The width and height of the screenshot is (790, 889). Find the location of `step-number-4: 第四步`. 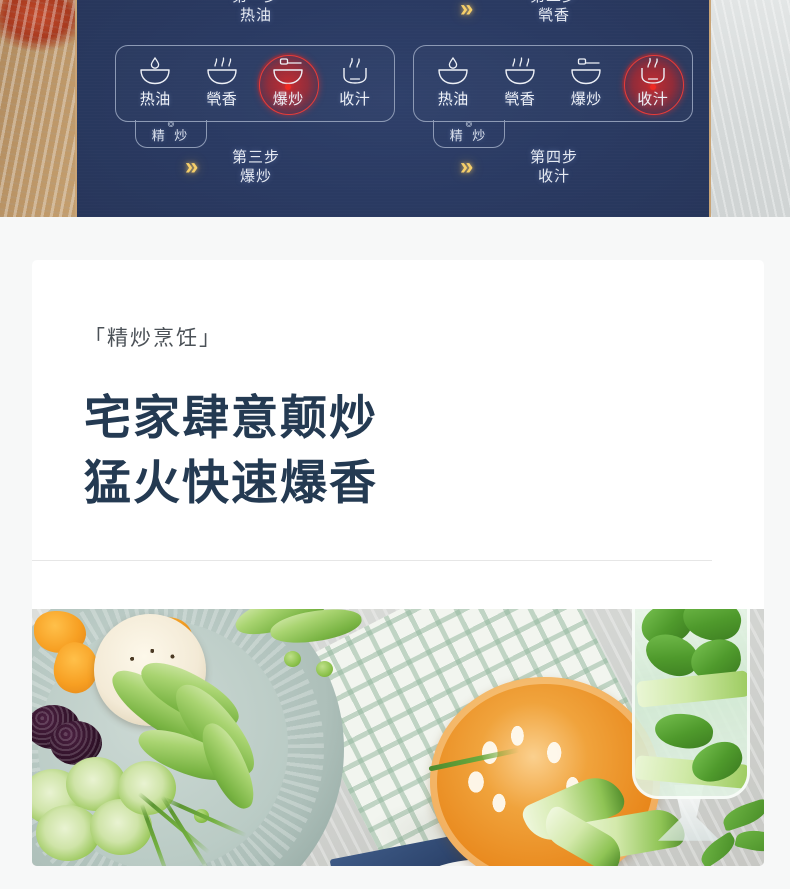

step-number-4: 第四步 is located at coordinates (553, 157).